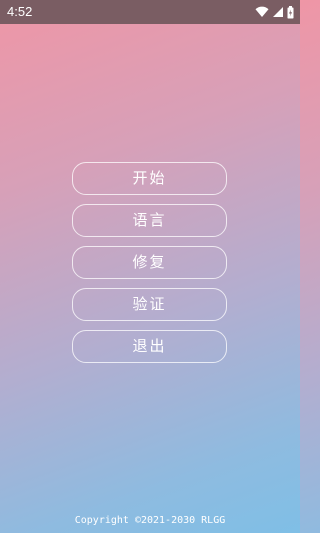 The image size is (320, 533). I want to click on start-button: 开始, so click(149, 178).